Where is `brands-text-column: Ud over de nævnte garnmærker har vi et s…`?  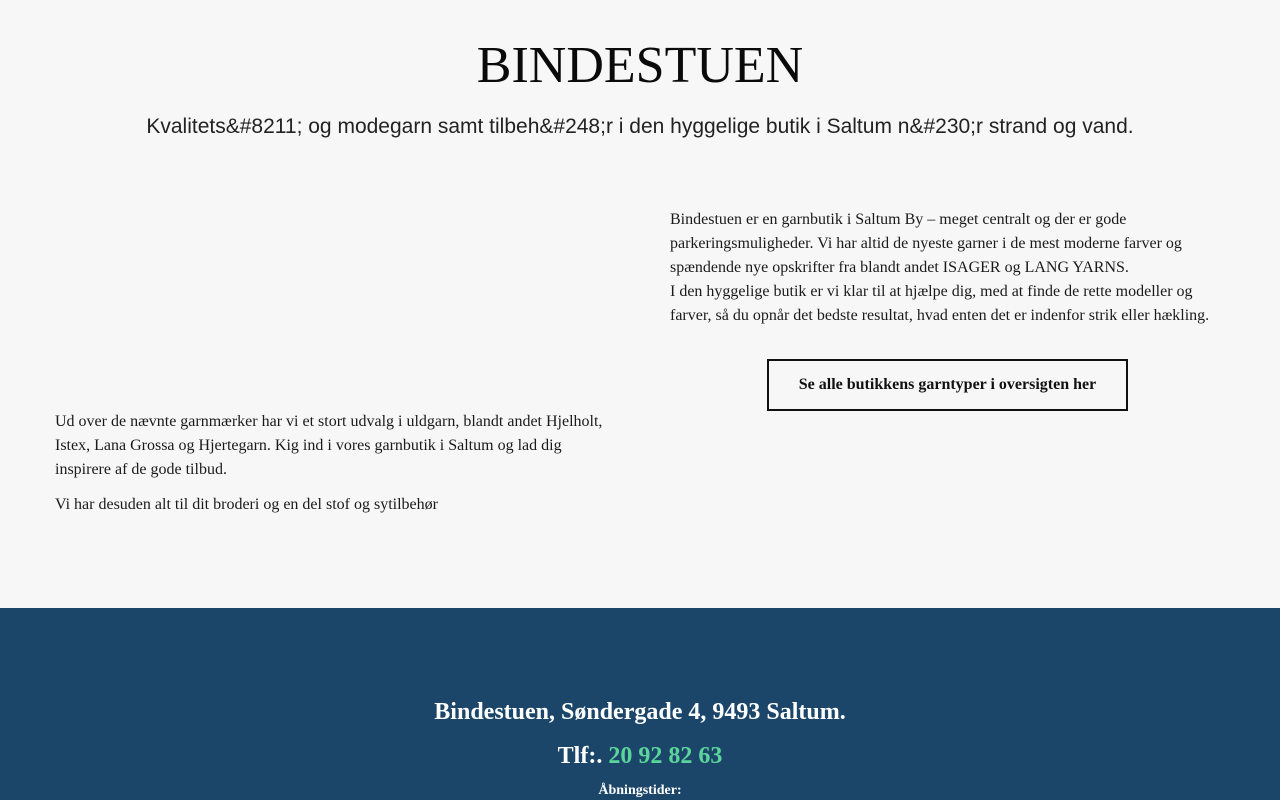
brands-text-column: Ud over de nævnte garnmærker har vi et s… is located at coordinates (335, 469).